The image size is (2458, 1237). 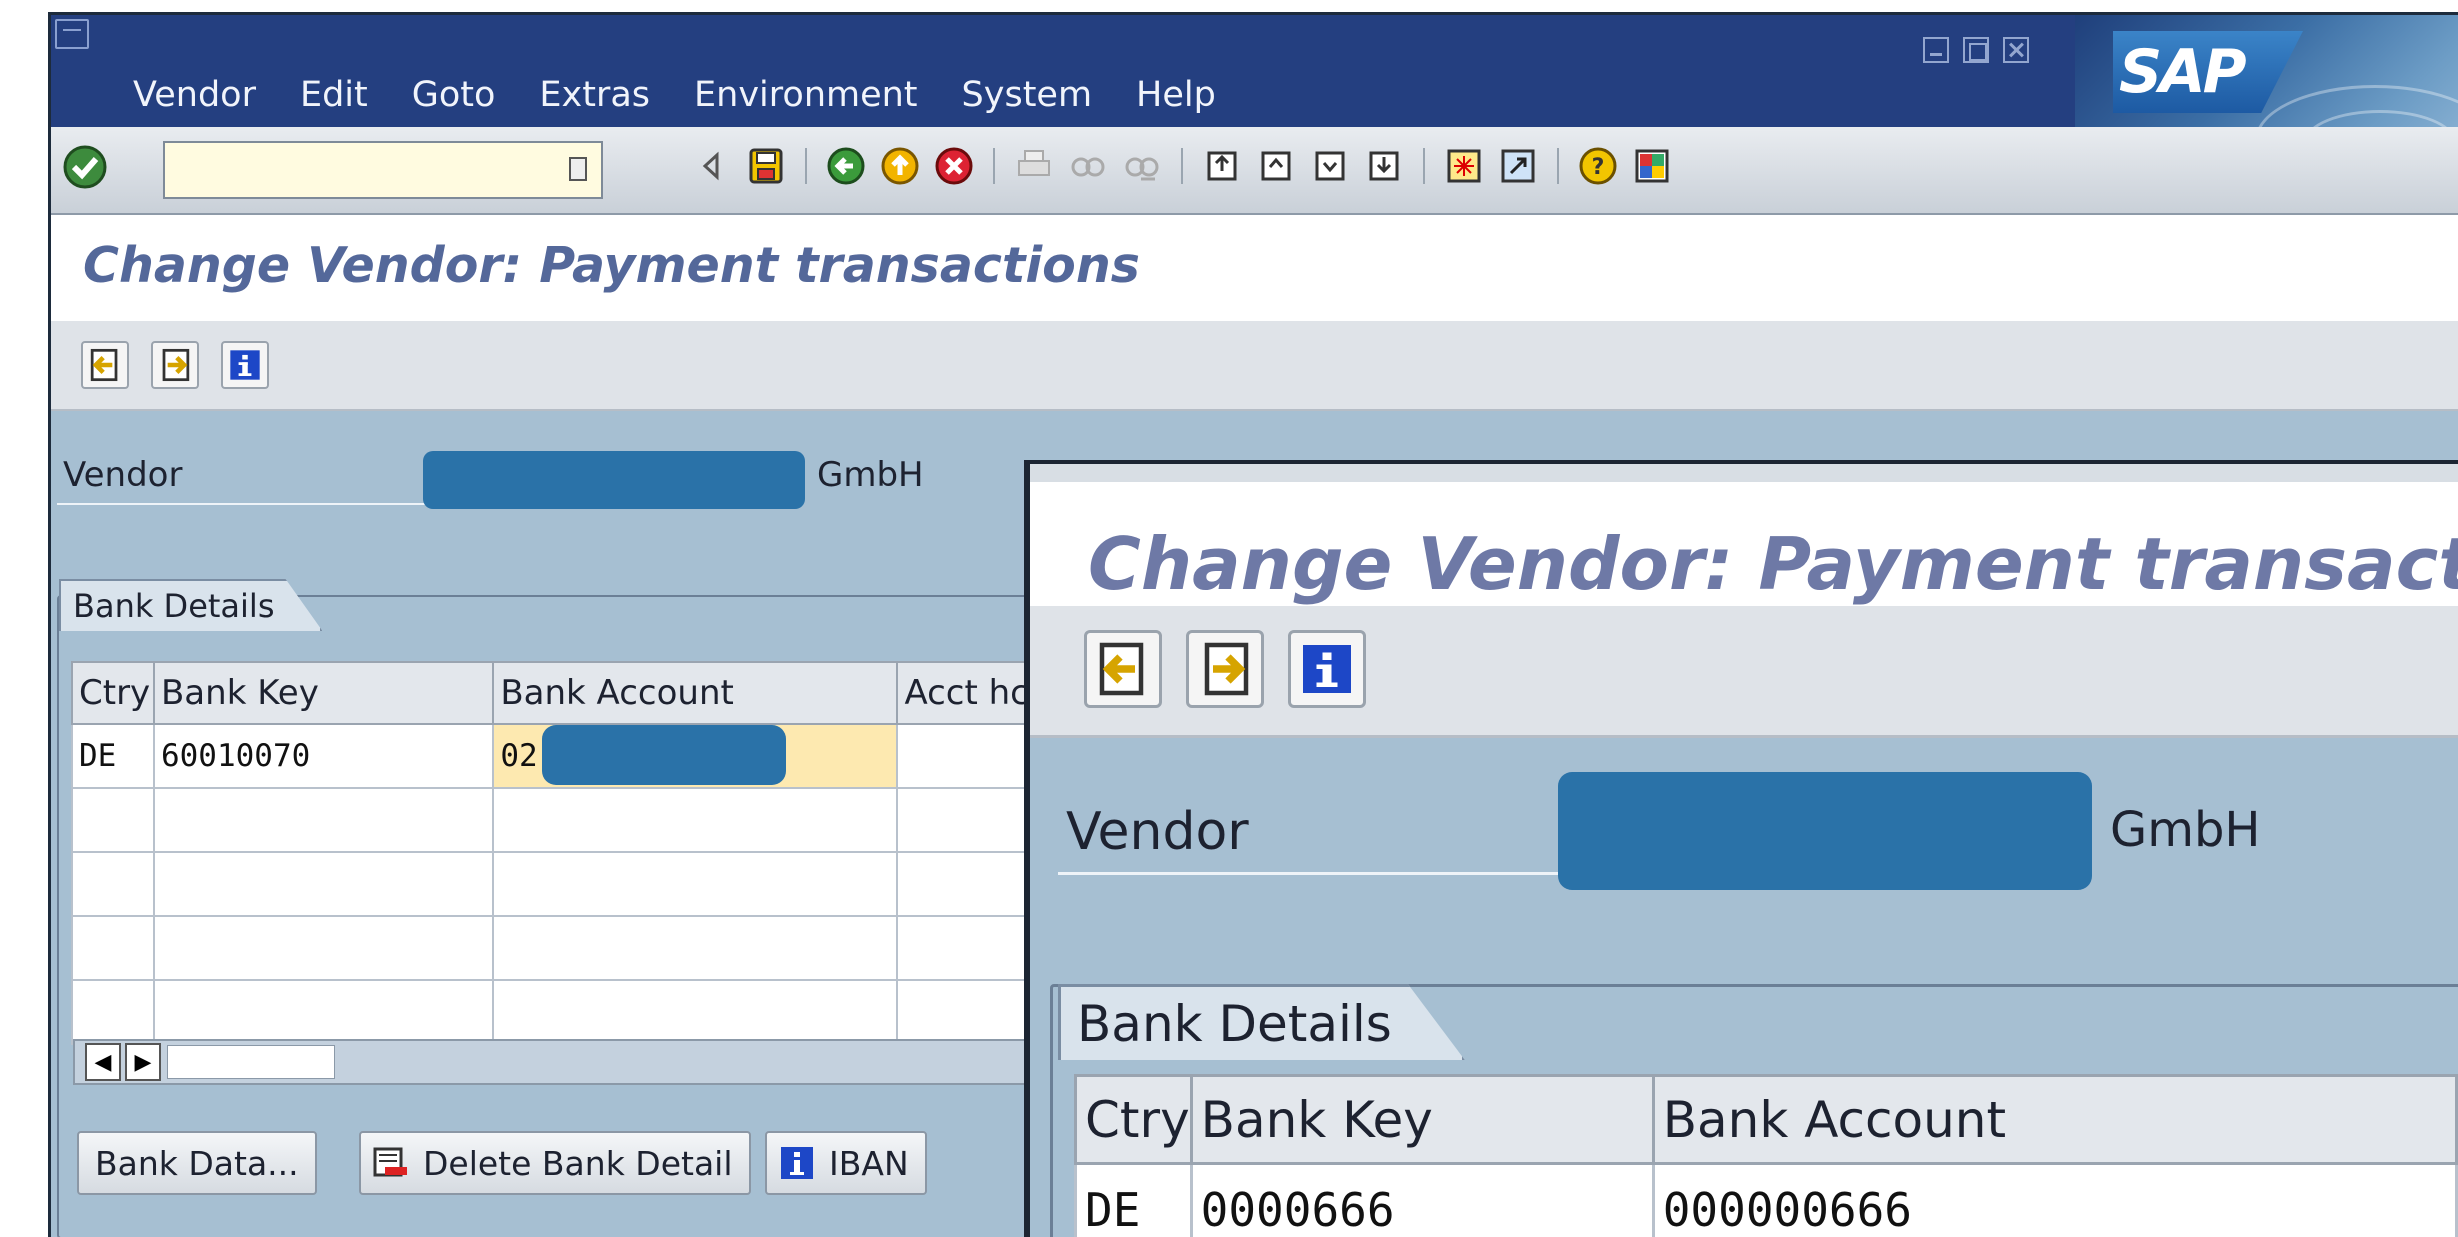 I want to click on toolbar-icons: ?, so click(x=1182, y=166).